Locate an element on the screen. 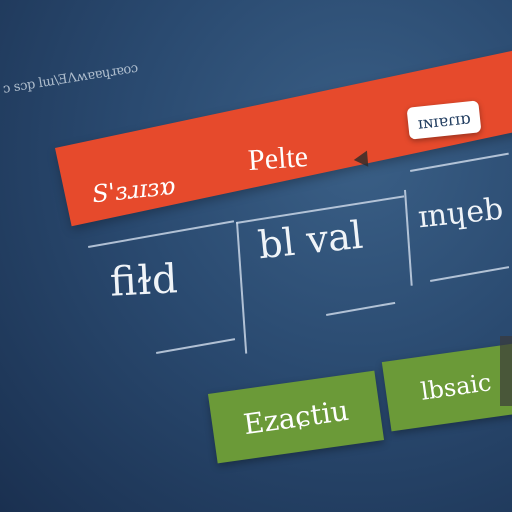 This screenshot has width=512, height=512. secondary-action-button: lbsaic is located at coordinates (446, 387).